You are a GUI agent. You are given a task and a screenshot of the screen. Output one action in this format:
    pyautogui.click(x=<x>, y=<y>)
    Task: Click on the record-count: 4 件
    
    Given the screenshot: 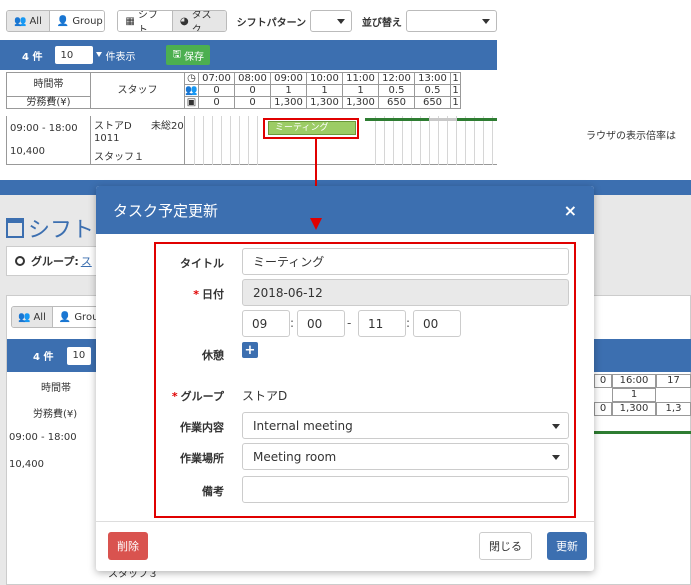 What is the action you would take?
    pyautogui.click(x=32, y=57)
    